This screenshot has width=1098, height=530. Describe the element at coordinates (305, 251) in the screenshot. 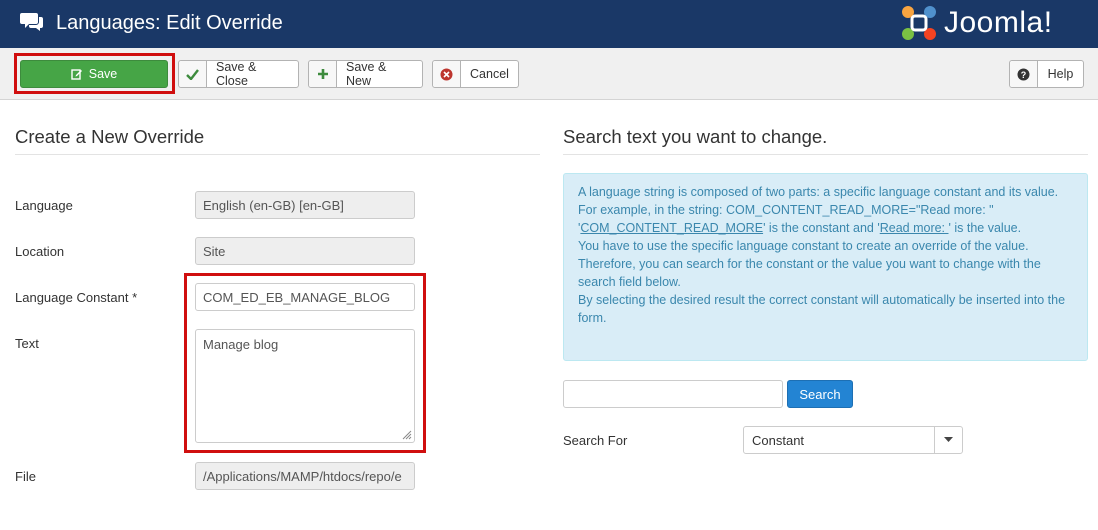

I see `location-field: Site` at that location.